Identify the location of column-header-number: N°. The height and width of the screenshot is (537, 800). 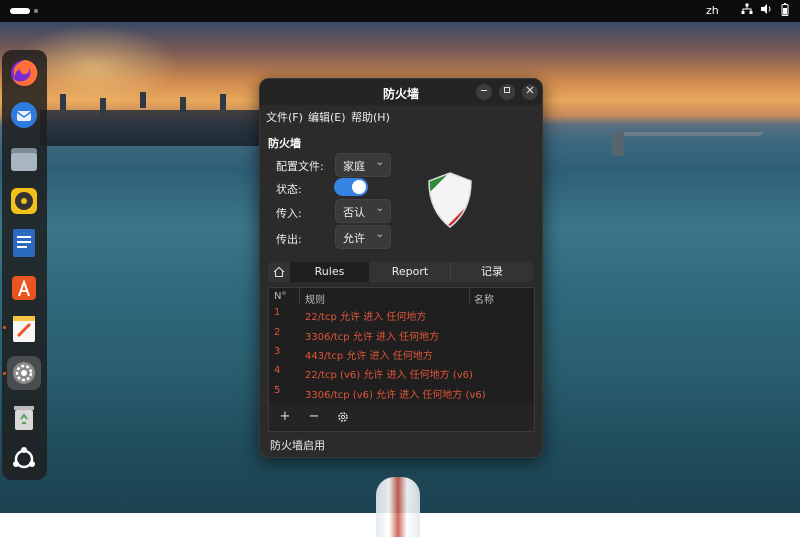
(280, 296).